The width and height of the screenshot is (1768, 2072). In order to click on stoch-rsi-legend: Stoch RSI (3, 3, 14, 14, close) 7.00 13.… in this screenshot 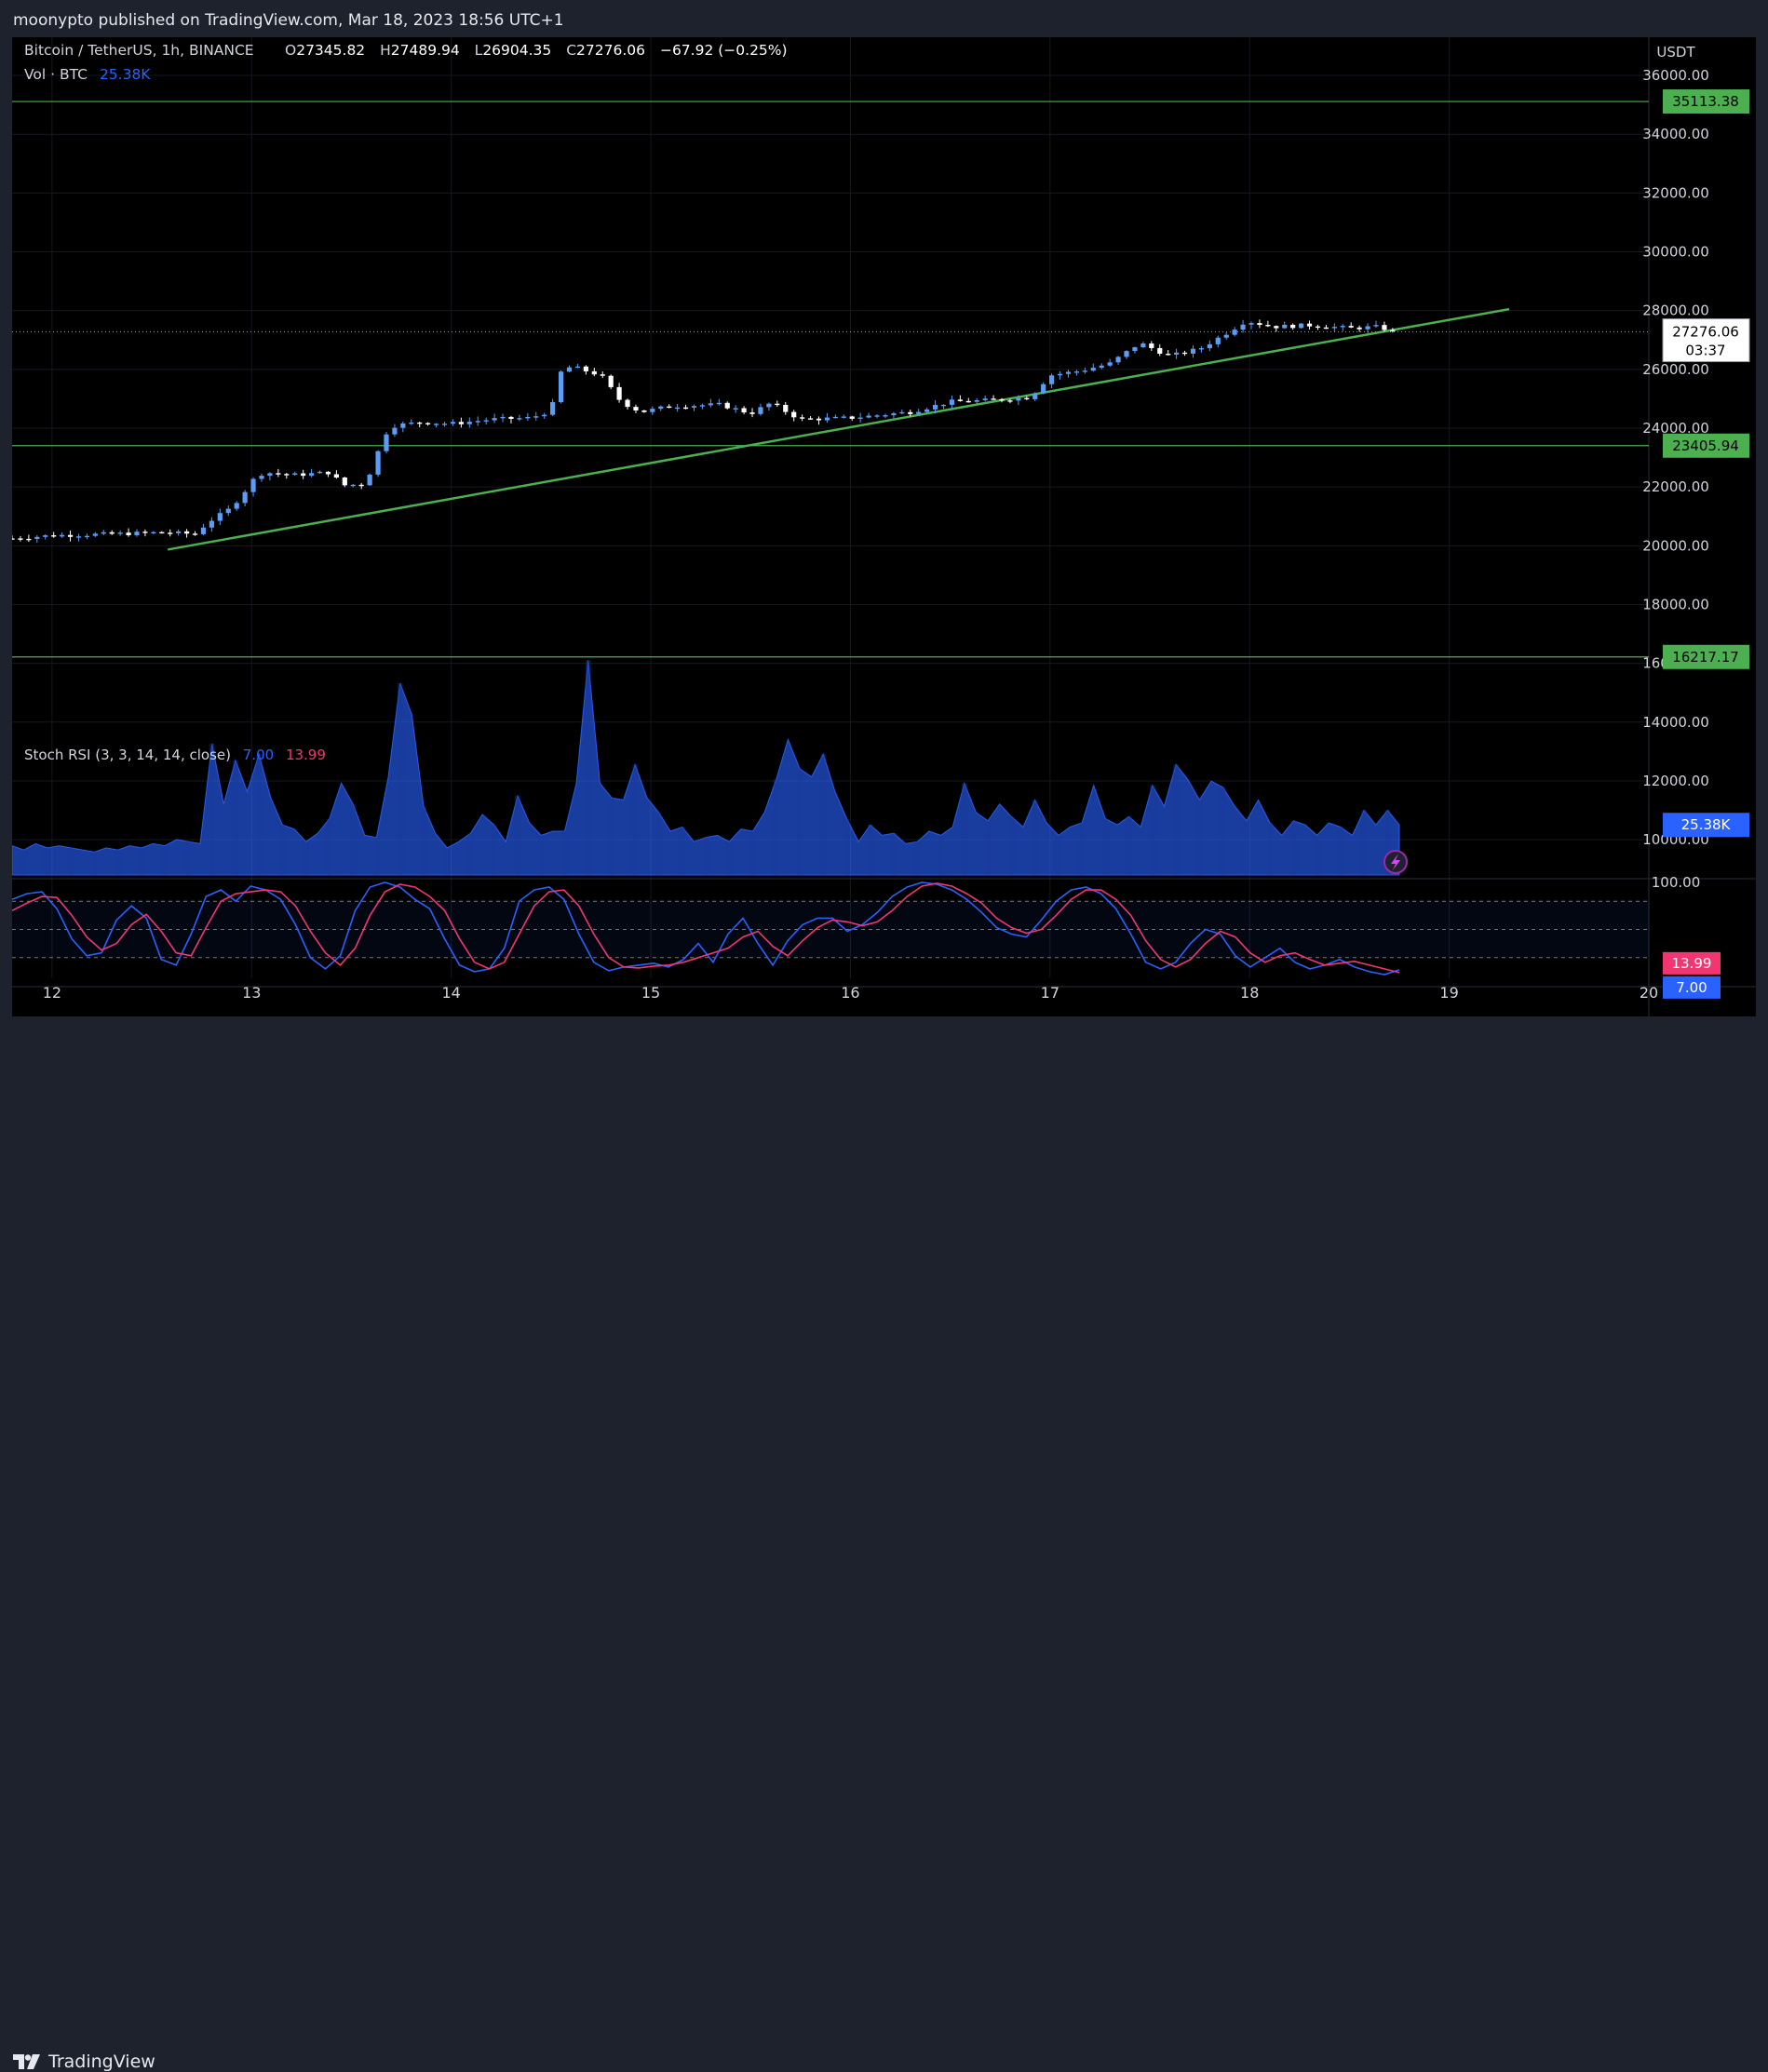, I will do `click(175, 755)`.